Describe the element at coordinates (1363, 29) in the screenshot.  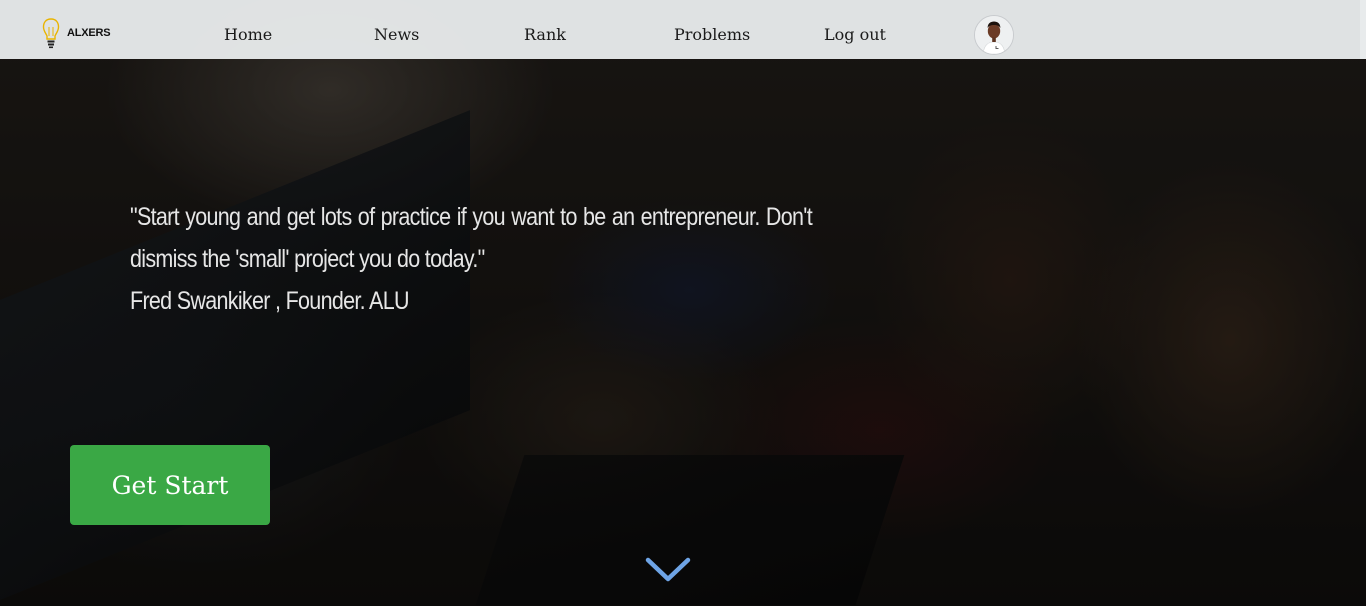
I see `window-scrollbar` at that location.